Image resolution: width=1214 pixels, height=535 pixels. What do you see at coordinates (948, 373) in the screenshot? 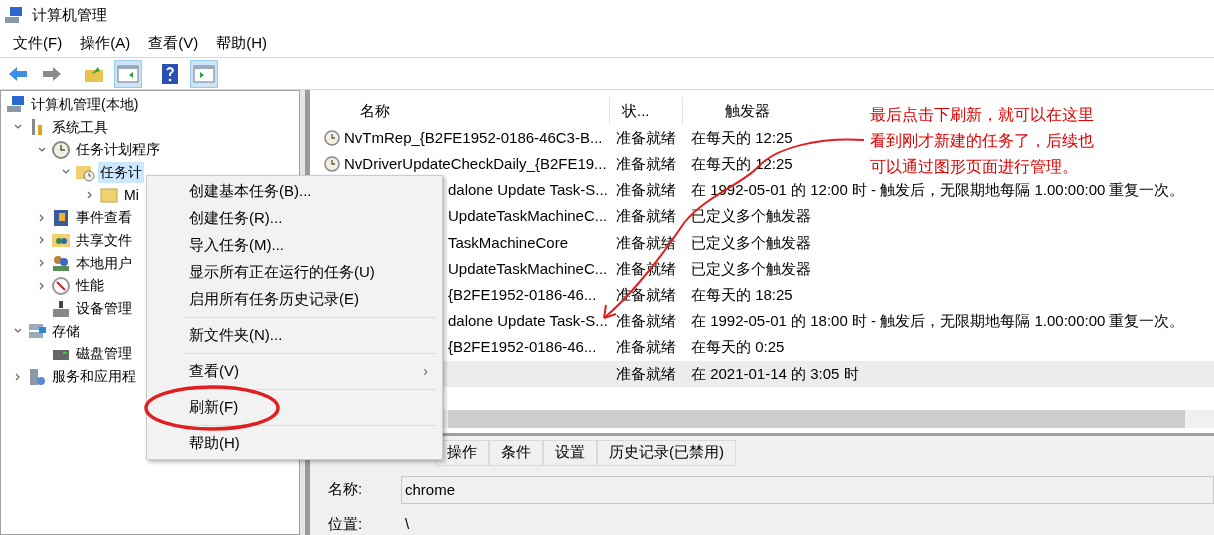
I see `table-cell: 在 2021-01-14 的 3:05 时` at bounding box center [948, 373].